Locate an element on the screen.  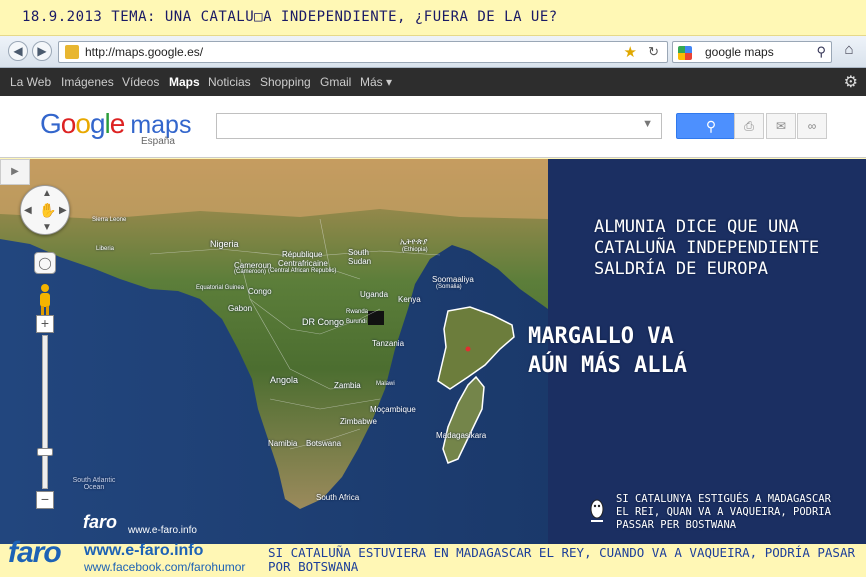
zoom-control: + − is located at coordinates (45, 412).